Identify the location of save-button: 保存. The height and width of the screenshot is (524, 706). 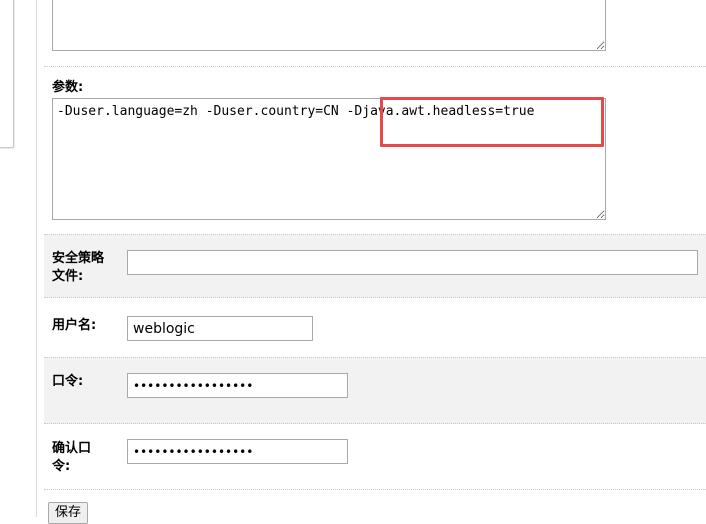
(68, 513).